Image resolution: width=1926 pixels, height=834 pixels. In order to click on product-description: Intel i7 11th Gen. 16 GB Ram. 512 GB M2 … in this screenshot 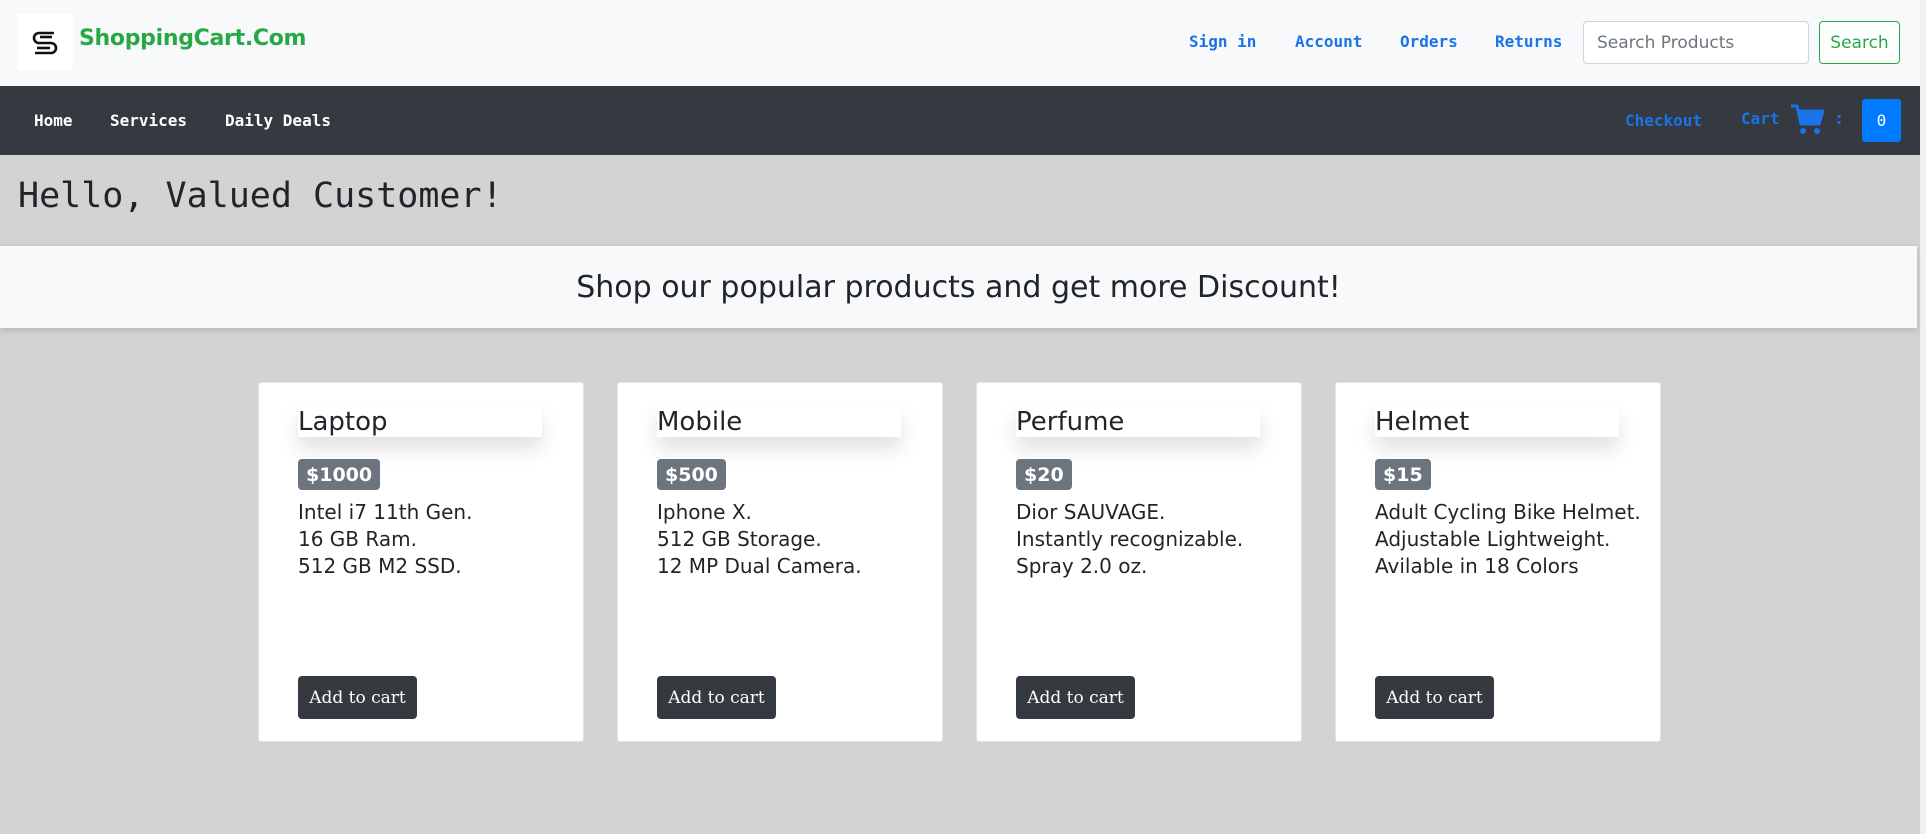, I will do `click(440, 539)`.